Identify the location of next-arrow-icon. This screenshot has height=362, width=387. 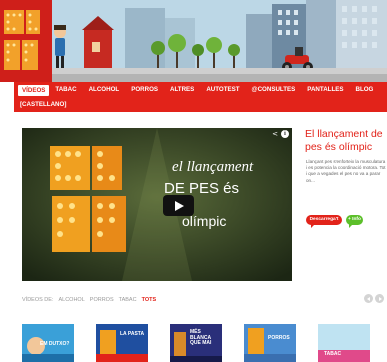
(379, 298).